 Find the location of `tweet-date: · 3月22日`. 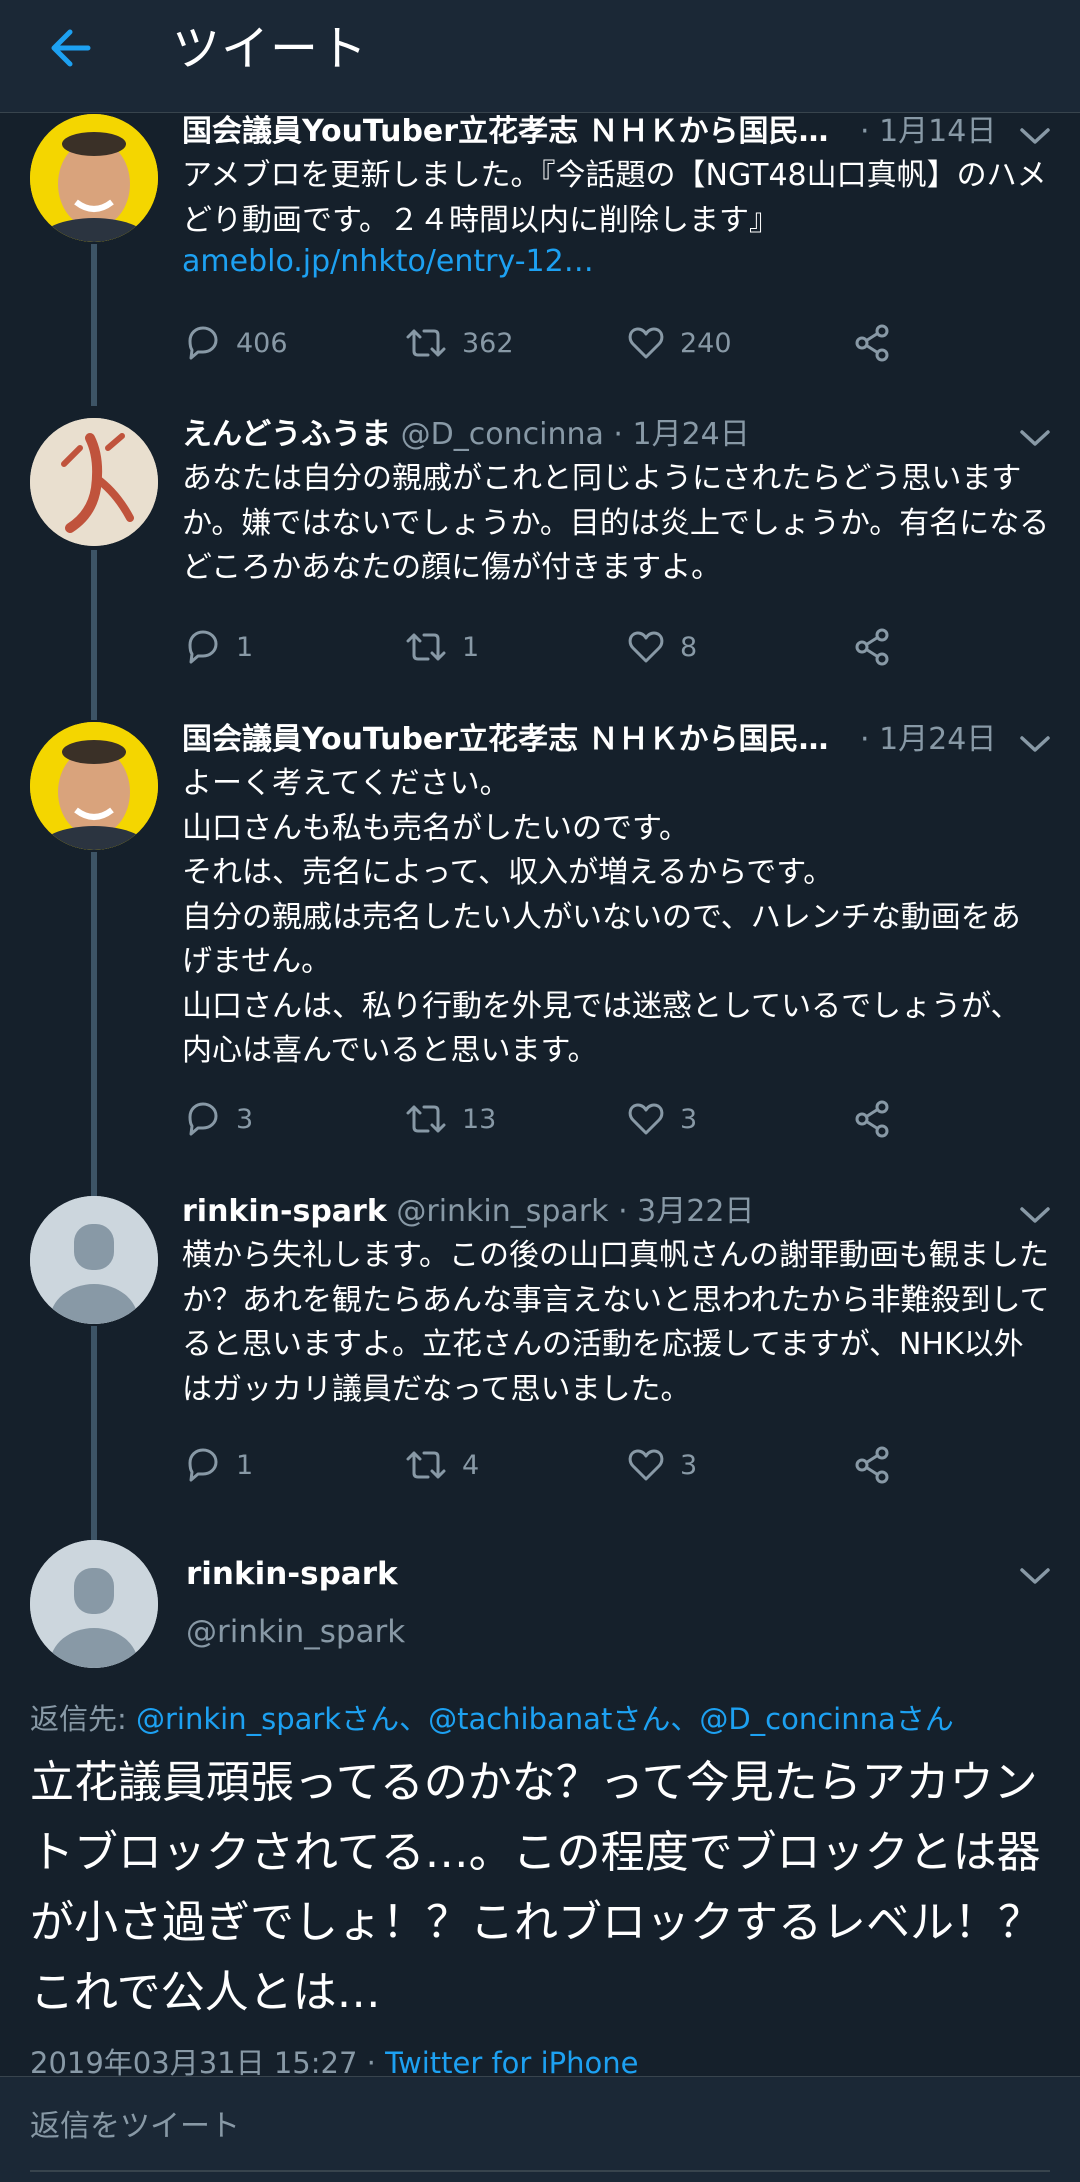

tweet-date: · 3月22日 is located at coordinates (686, 1211).